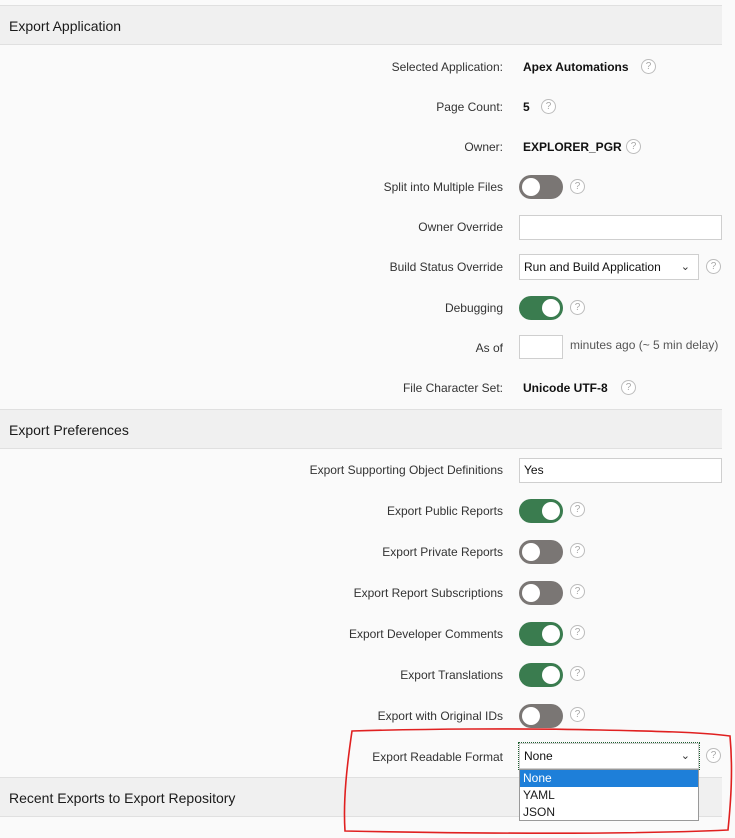 This screenshot has height=838, width=735. I want to click on readable-format-dropdown: None YAML JSON, so click(609, 795).